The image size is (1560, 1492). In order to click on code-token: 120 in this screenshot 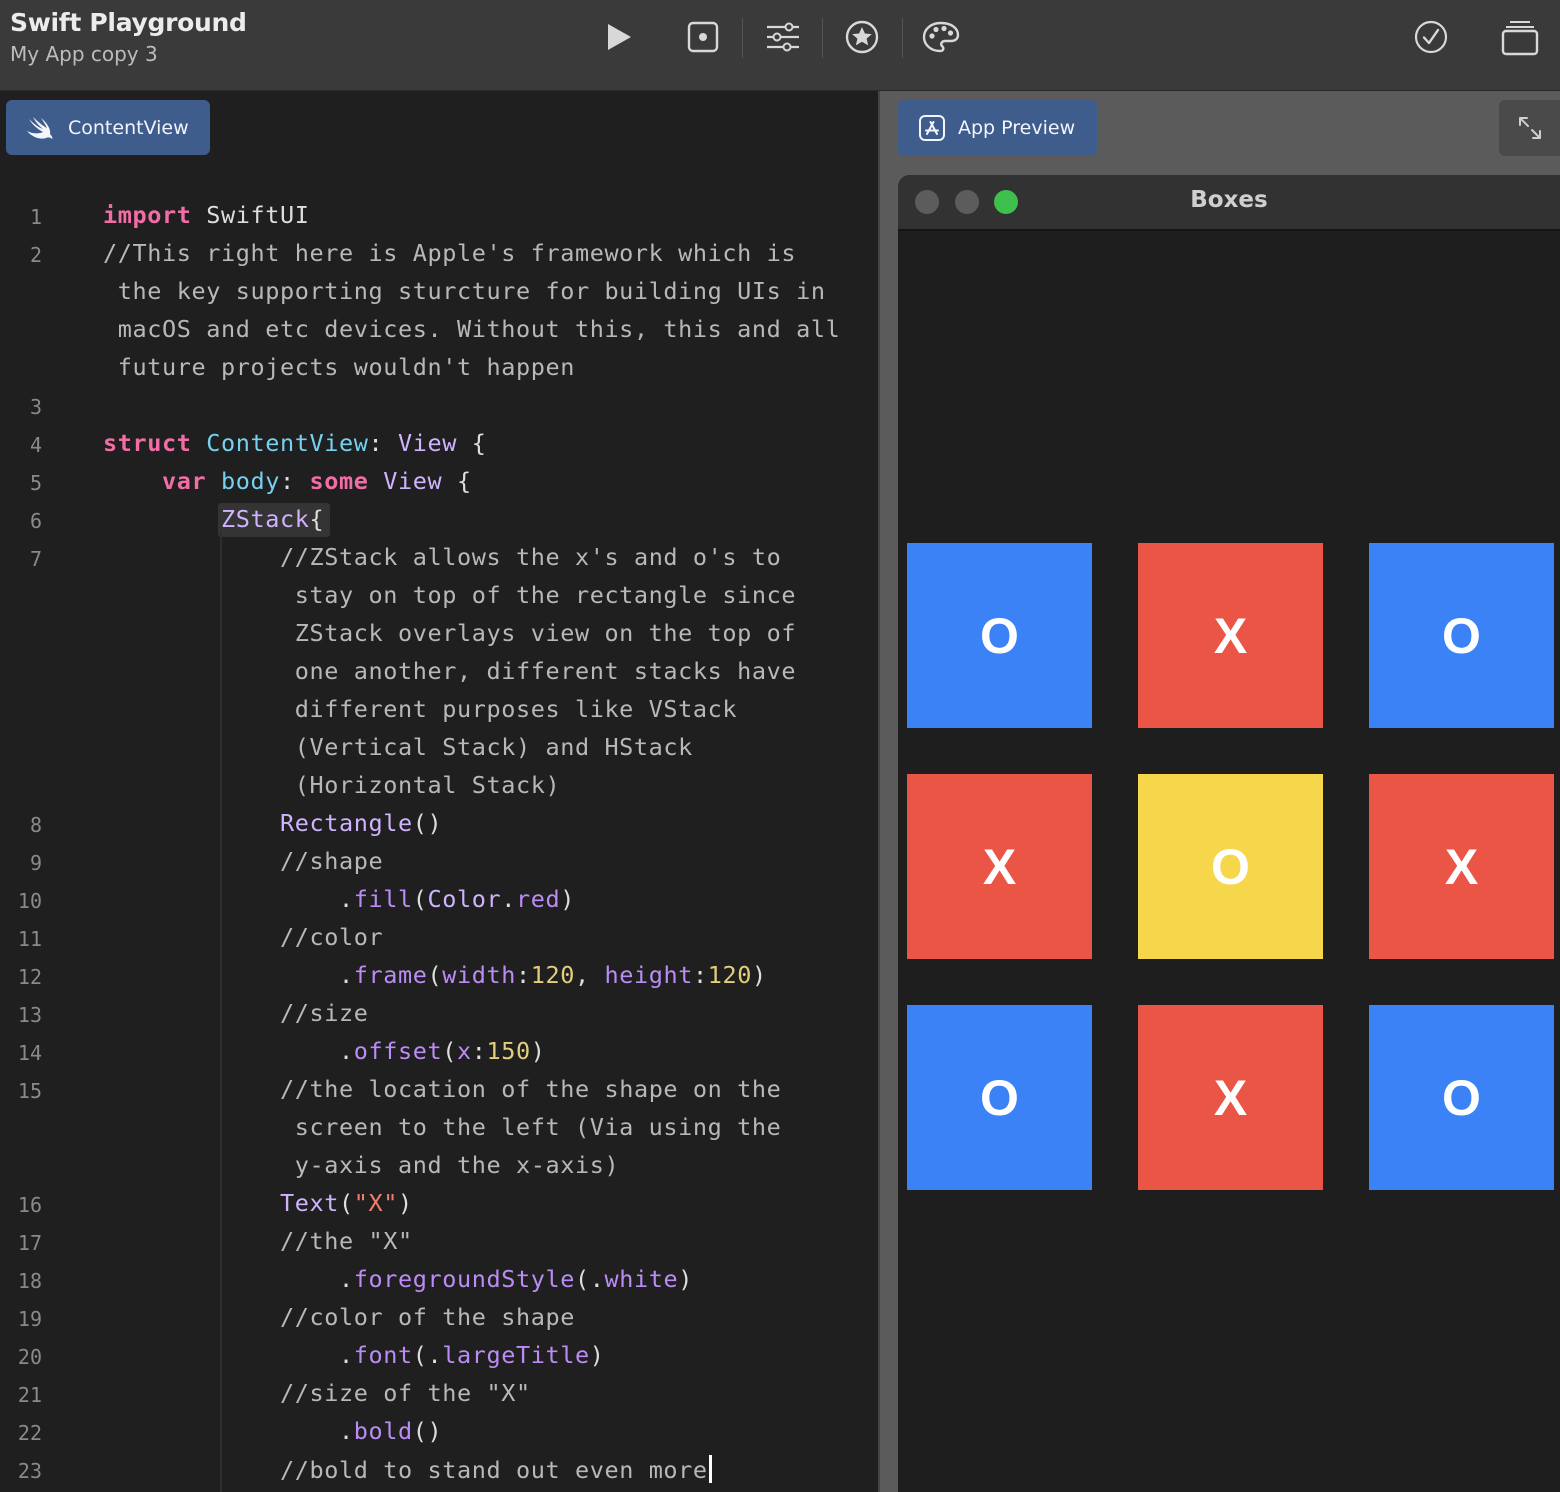, I will do `click(552, 975)`.